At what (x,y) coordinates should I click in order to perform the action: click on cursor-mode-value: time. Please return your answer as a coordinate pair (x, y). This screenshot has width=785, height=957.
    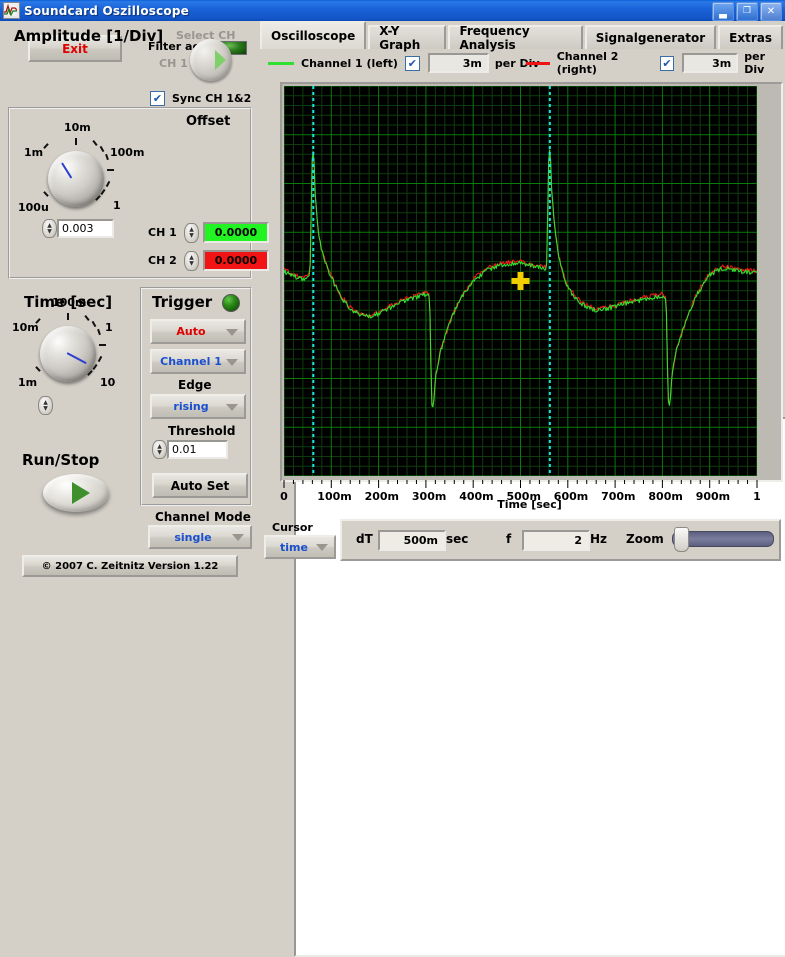
    Looking at the image, I should click on (294, 547).